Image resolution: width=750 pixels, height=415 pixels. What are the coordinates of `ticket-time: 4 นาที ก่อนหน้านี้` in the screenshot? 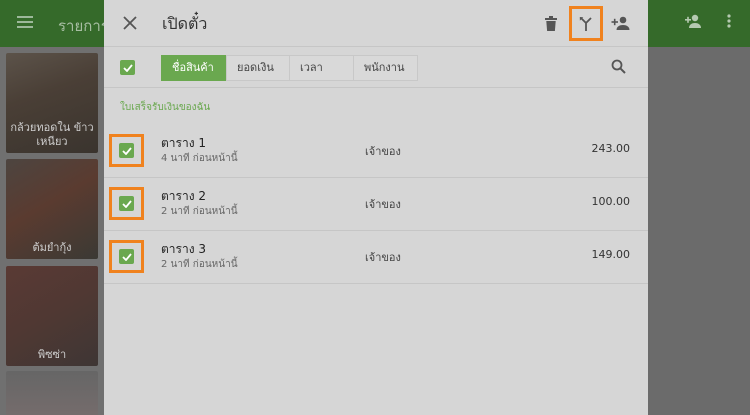 It's located at (199, 158).